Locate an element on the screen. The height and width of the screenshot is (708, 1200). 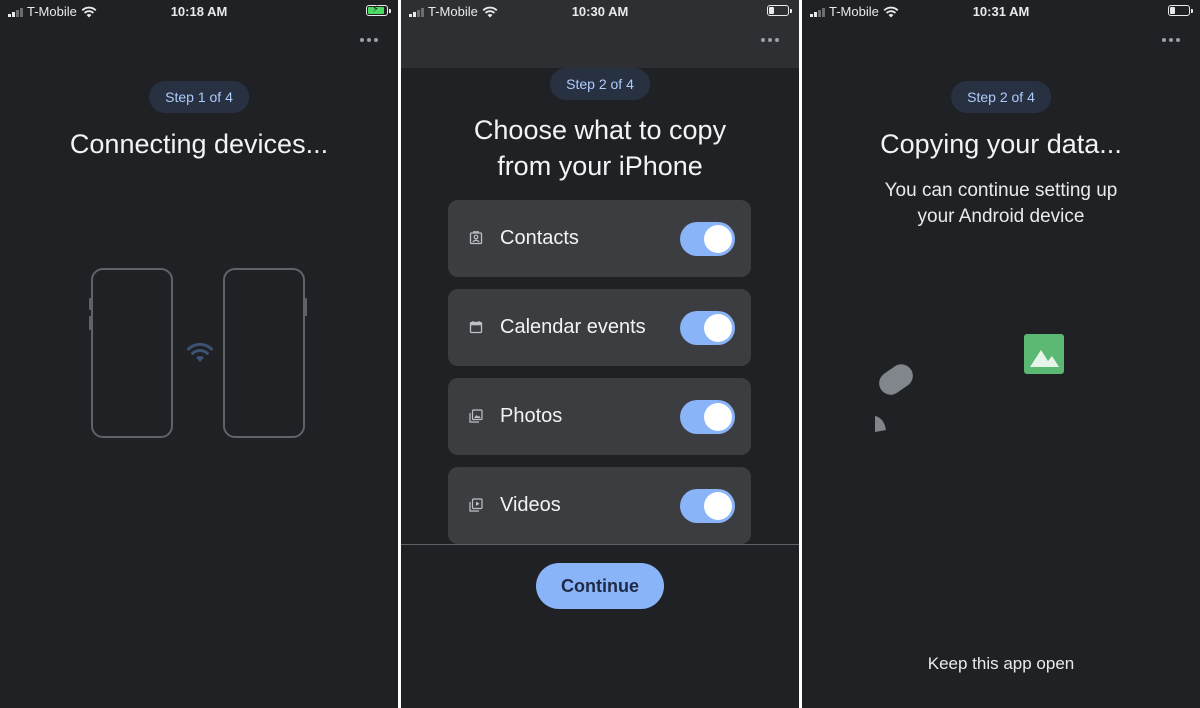
option-label: Calendar events is located at coordinates (573, 327).